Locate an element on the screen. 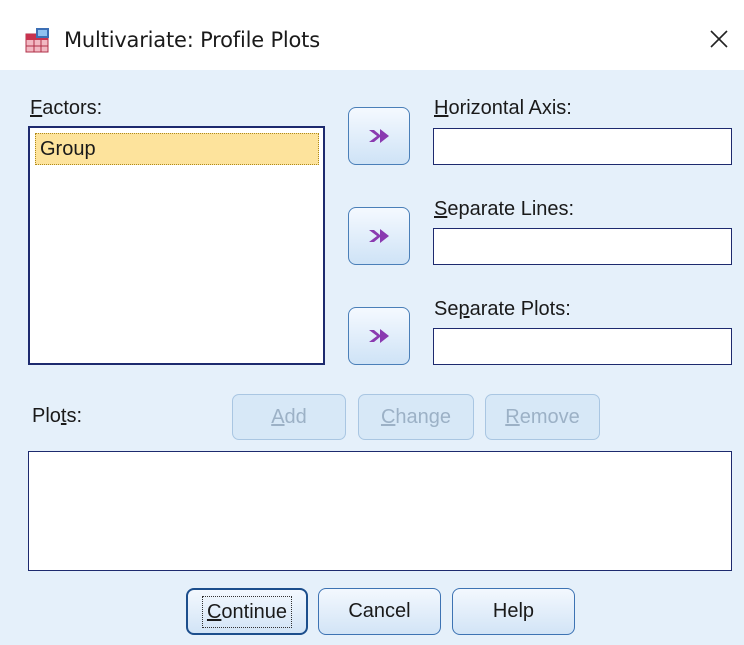 Image resolution: width=744 pixels, height=645 pixels. help-button: Help is located at coordinates (513, 611).